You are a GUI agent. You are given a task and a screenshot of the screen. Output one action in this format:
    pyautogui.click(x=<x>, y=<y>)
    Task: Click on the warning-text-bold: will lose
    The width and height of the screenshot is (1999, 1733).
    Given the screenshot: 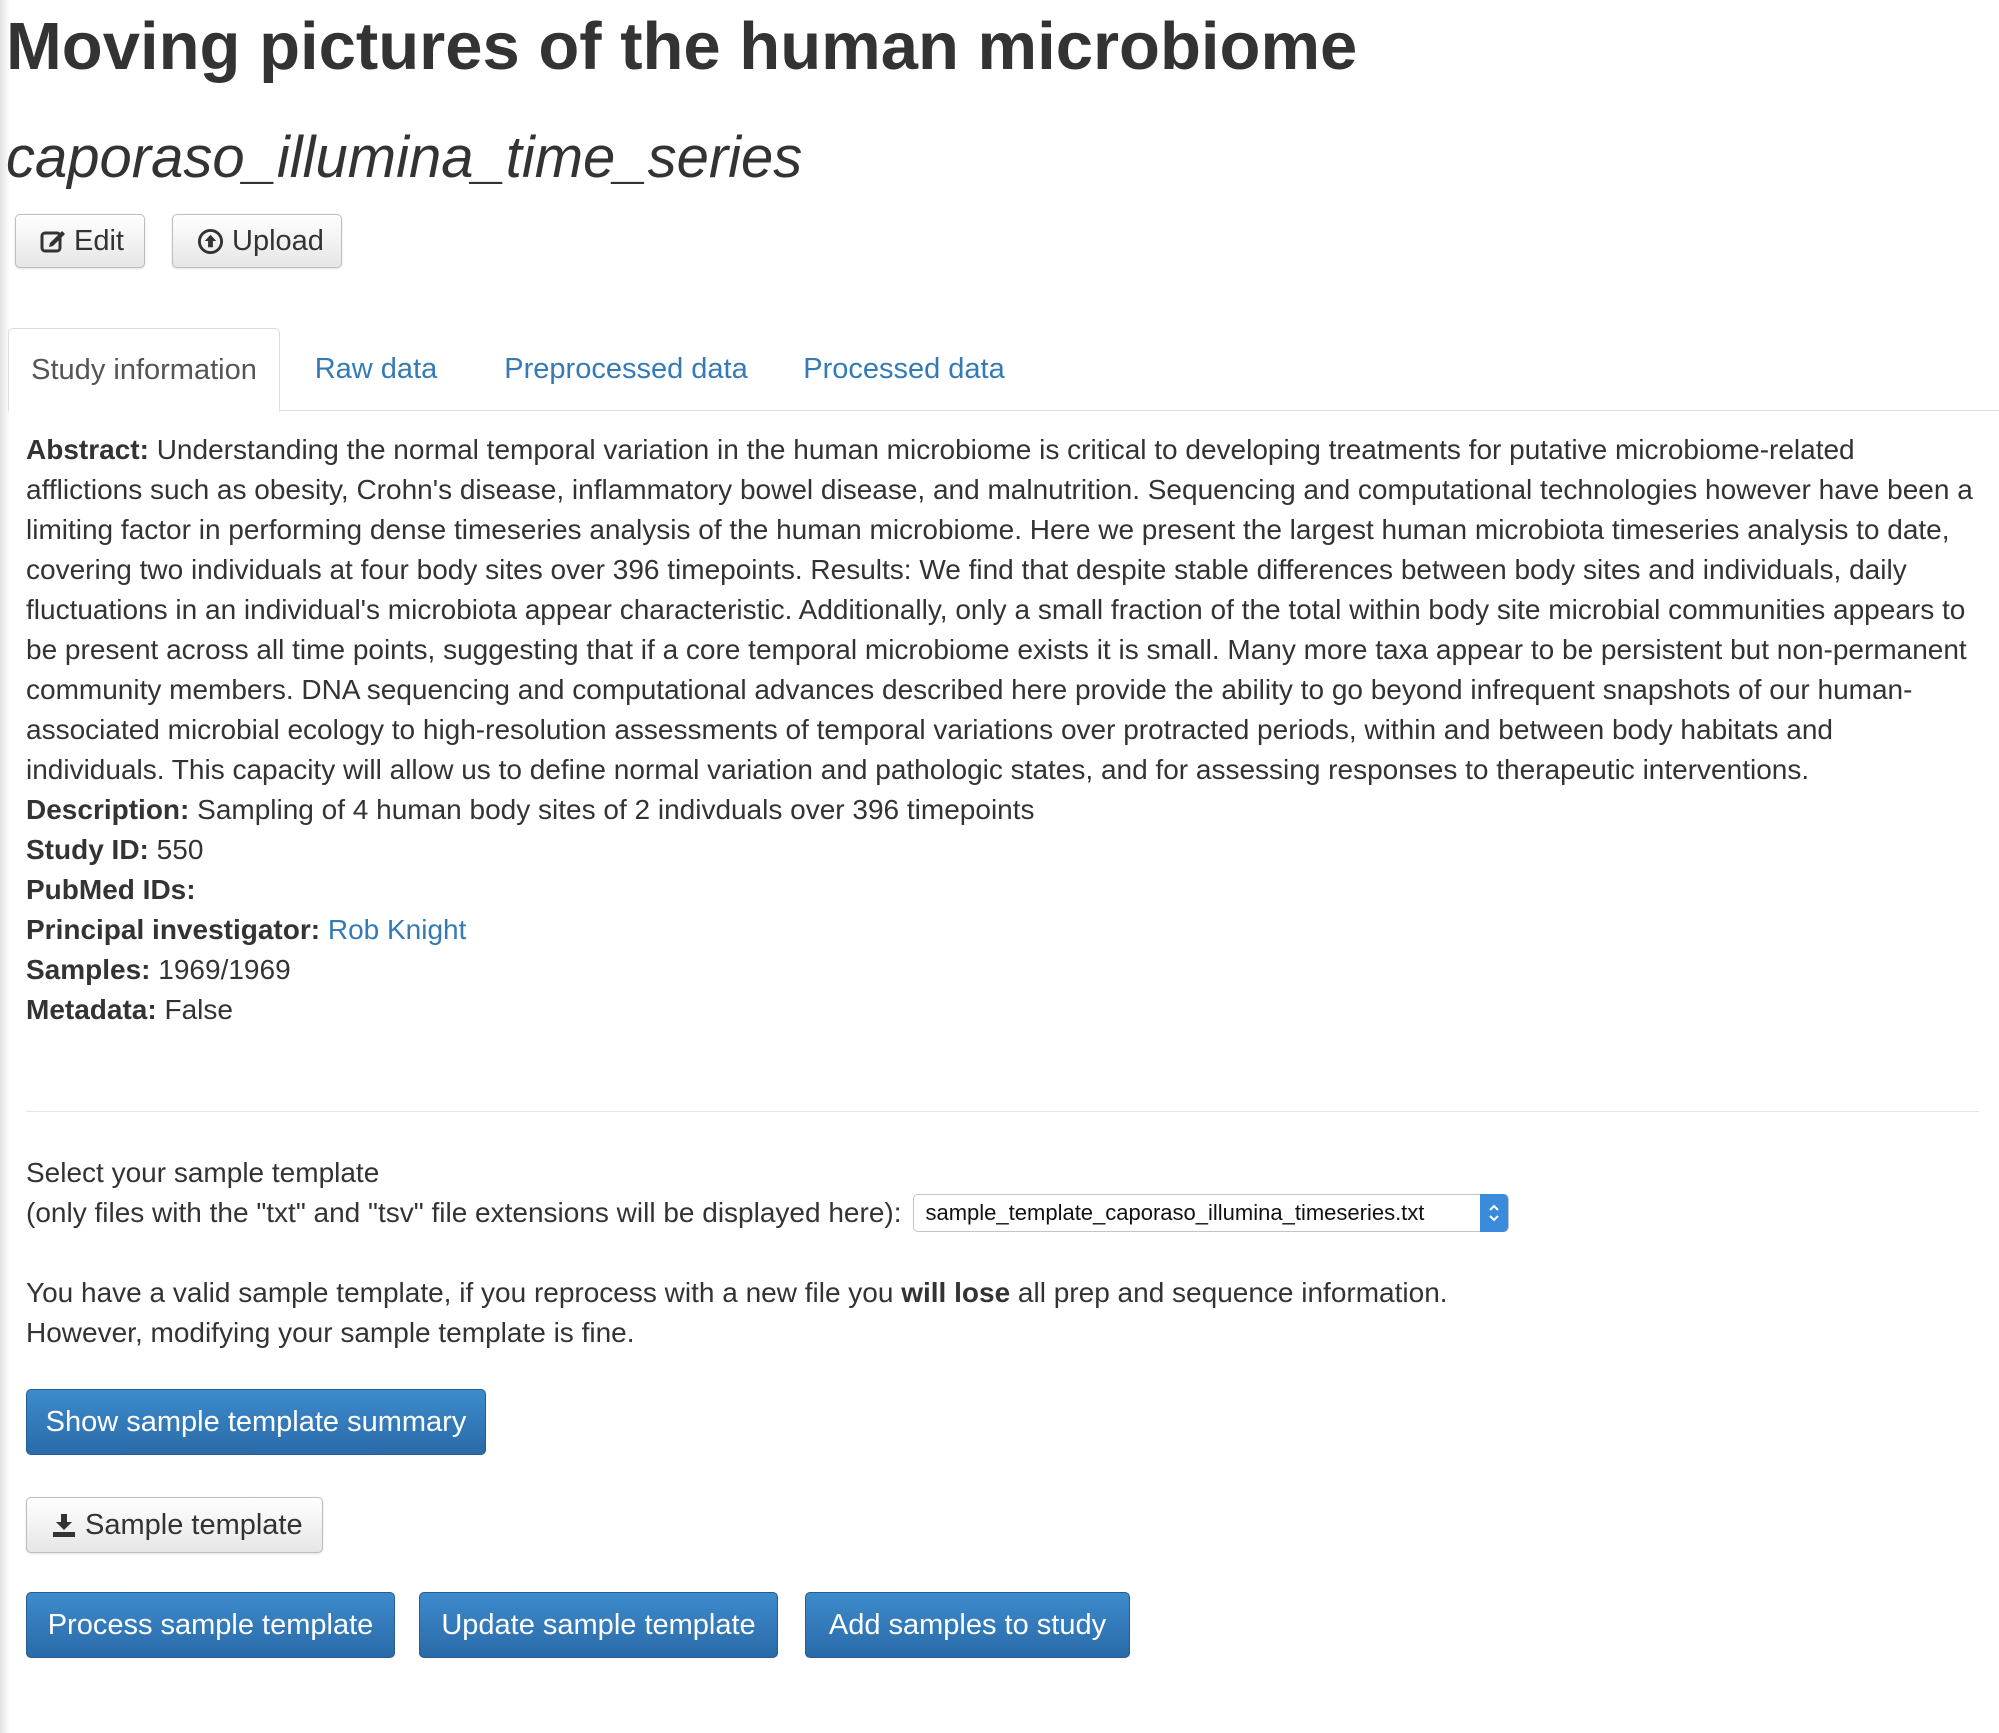 What is the action you would take?
    pyautogui.click(x=956, y=1292)
    